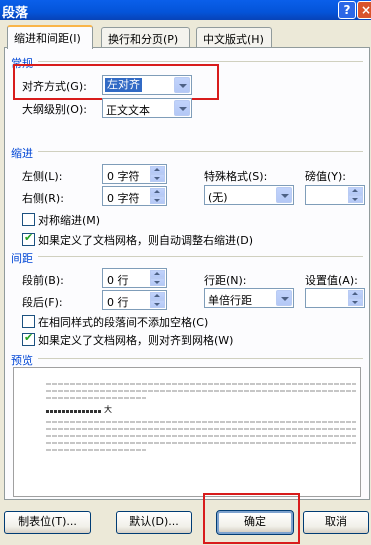  What do you see at coordinates (28, 219) in the screenshot?
I see `mirror-indents-checkbox` at bounding box center [28, 219].